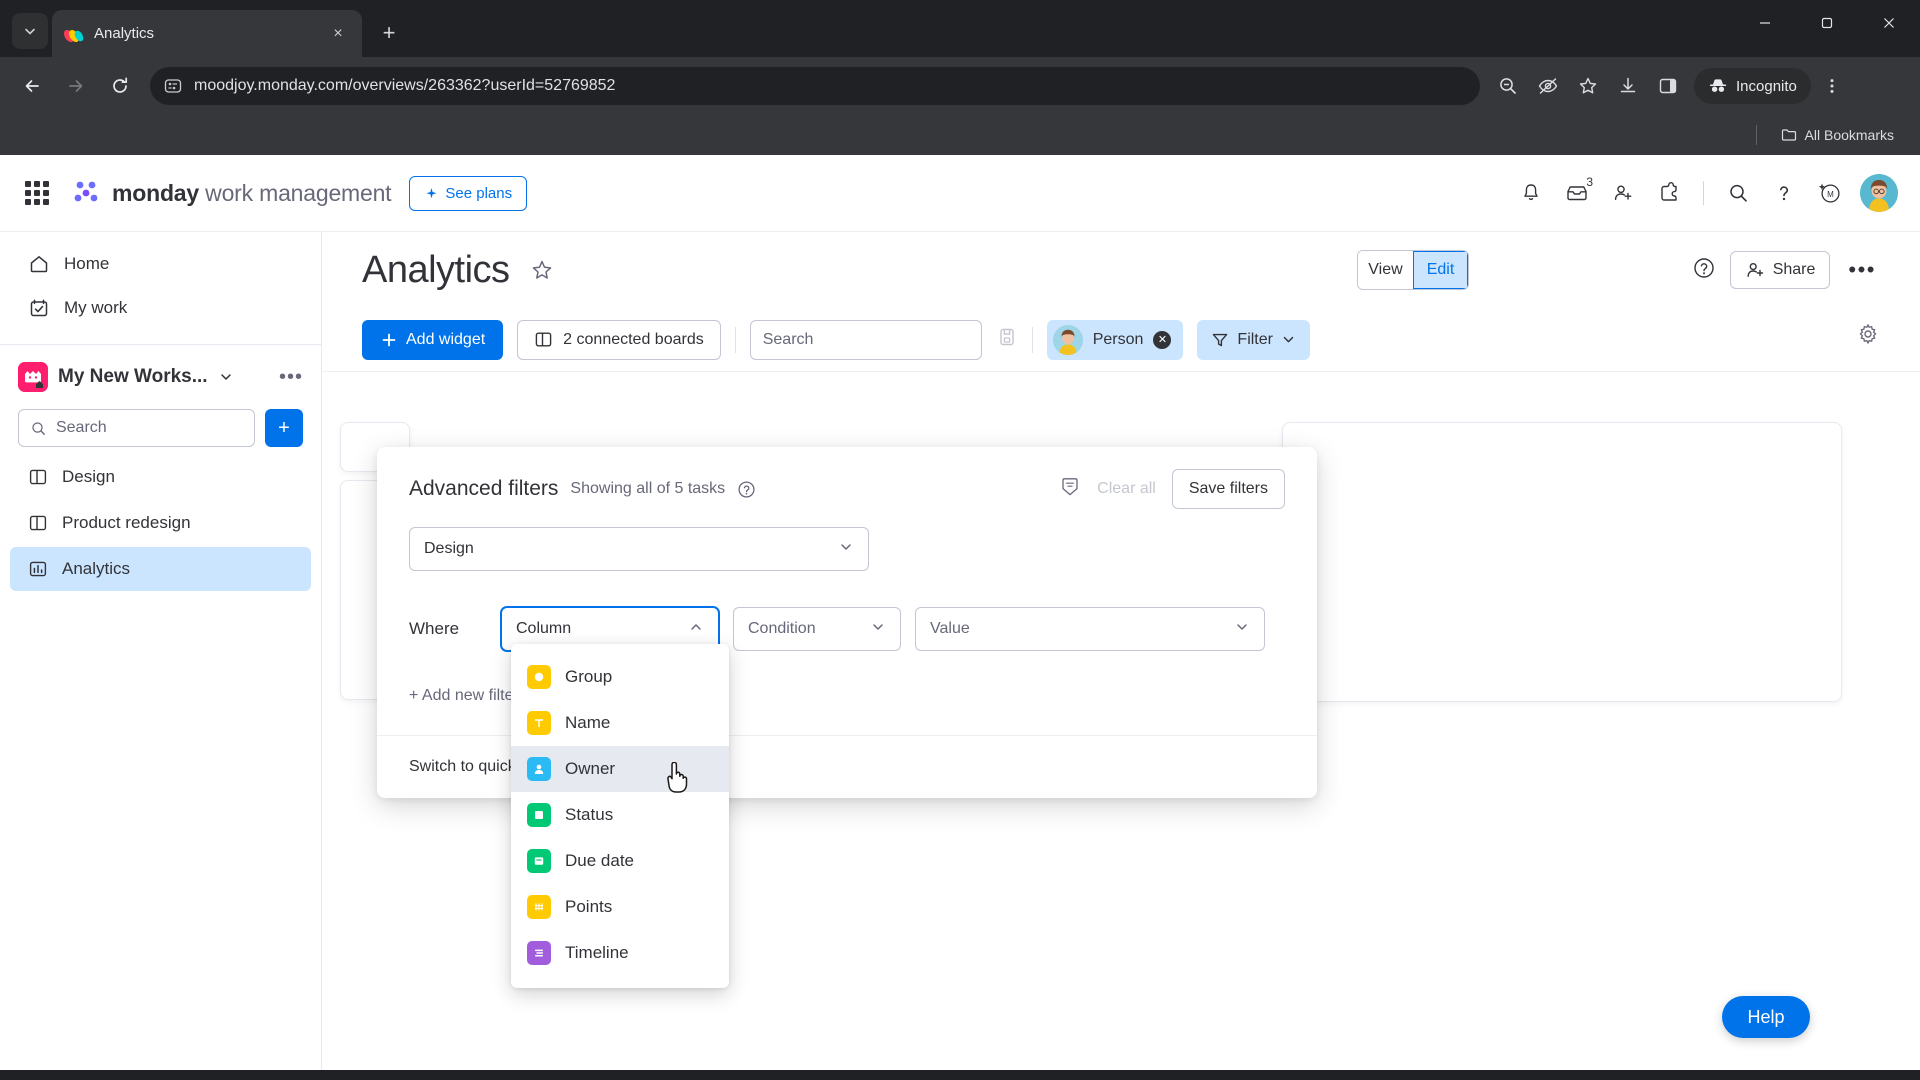 The width and height of the screenshot is (1920, 1080). I want to click on zoom-out-icon, so click(1508, 86).